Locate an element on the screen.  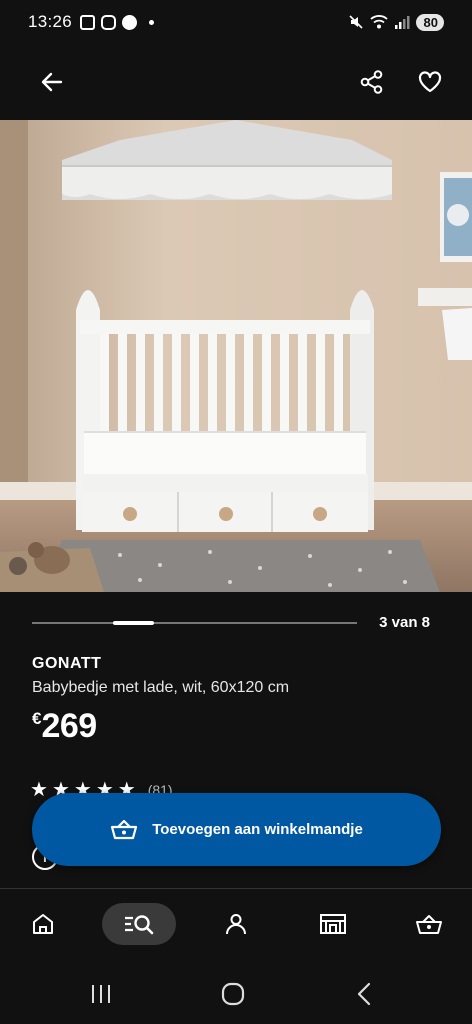
product-name: GONATT is located at coordinates (67, 663).